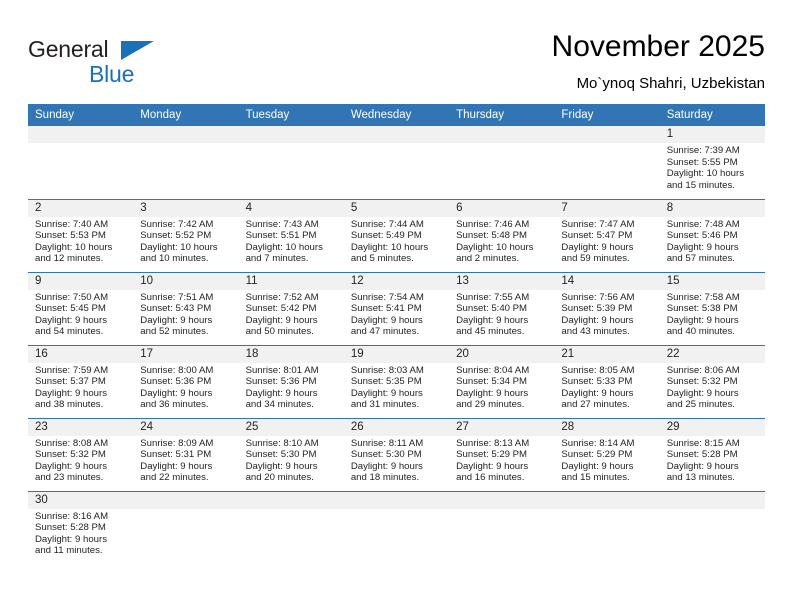 The height and width of the screenshot is (612, 792). What do you see at coordinates (492, 309) in the screenshot?
I see `day-detail-line: Sunset: 5:40 PM` at bounding box center [492, 309].